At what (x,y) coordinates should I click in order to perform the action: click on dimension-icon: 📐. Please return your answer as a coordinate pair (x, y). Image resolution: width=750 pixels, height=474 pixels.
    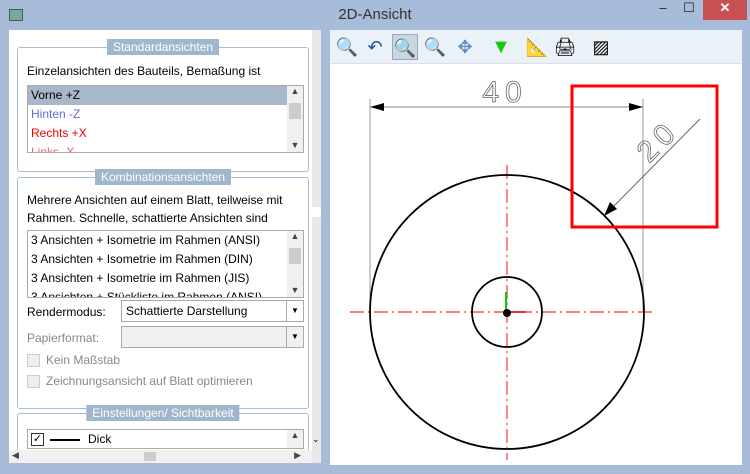
    Looking at the image, I should click on (537, 47).